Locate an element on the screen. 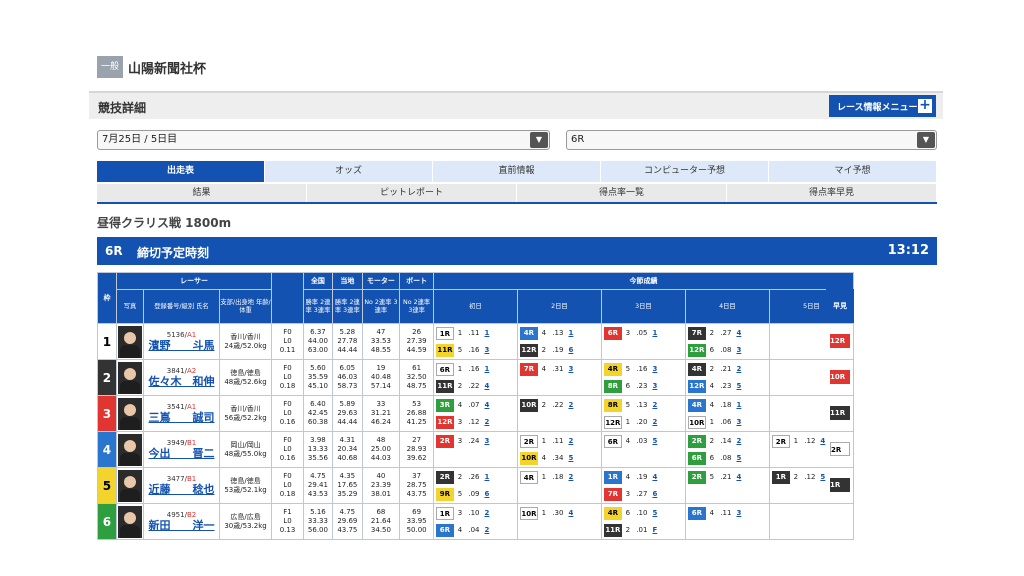  tab-my-prediction: マイ予想 is located at coordinates (853, 171).